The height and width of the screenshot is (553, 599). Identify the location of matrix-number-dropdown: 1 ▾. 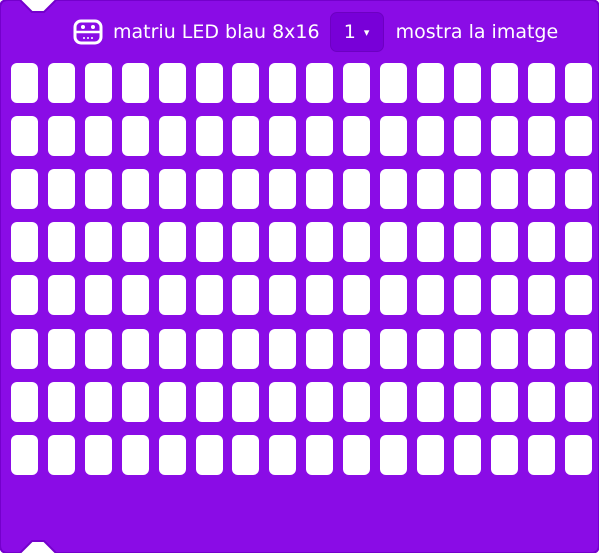
(356, 32).